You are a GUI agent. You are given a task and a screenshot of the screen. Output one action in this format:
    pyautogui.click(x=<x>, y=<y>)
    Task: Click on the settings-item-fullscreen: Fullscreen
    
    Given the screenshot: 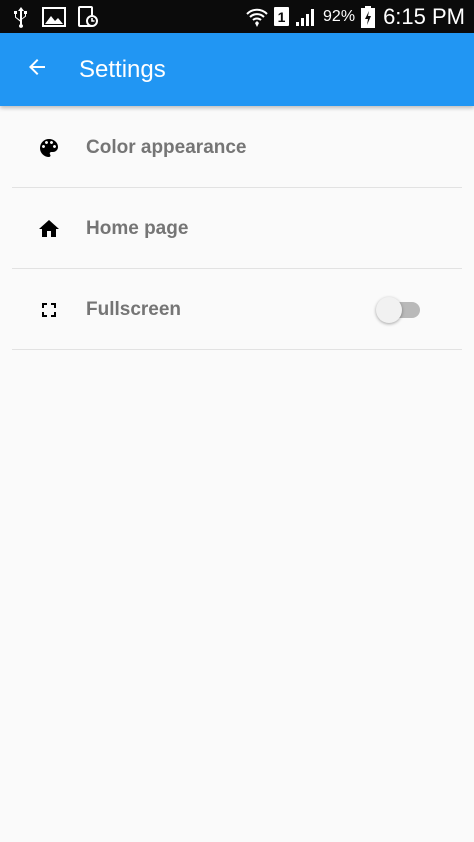 What is the action you would take?
    pyautogui.click(x=237, y=309)
    